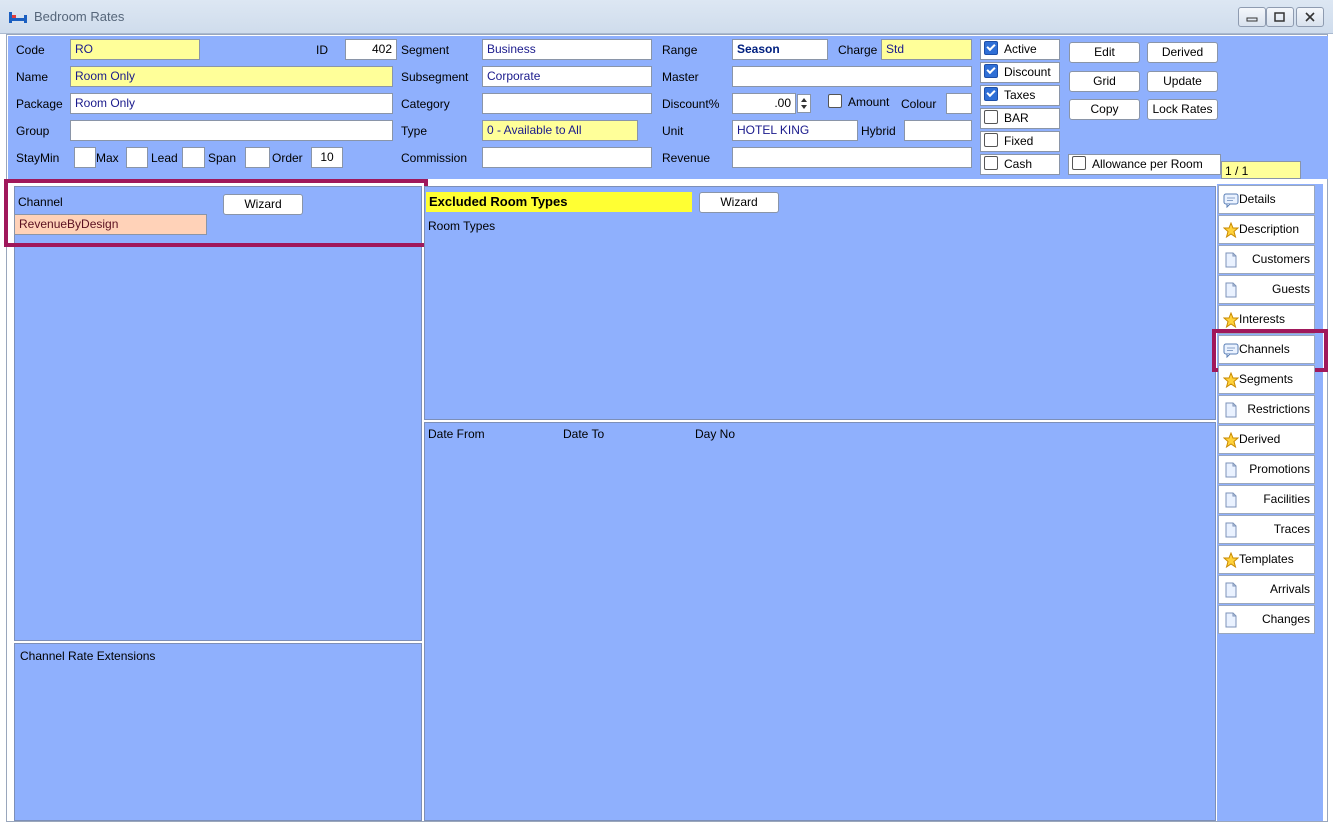 This screenshot has height=825, width=1333. Describe the element at coordinates (1020, 141) in the screenshot. I see `fixed-checkbox: Fixed` at that location.